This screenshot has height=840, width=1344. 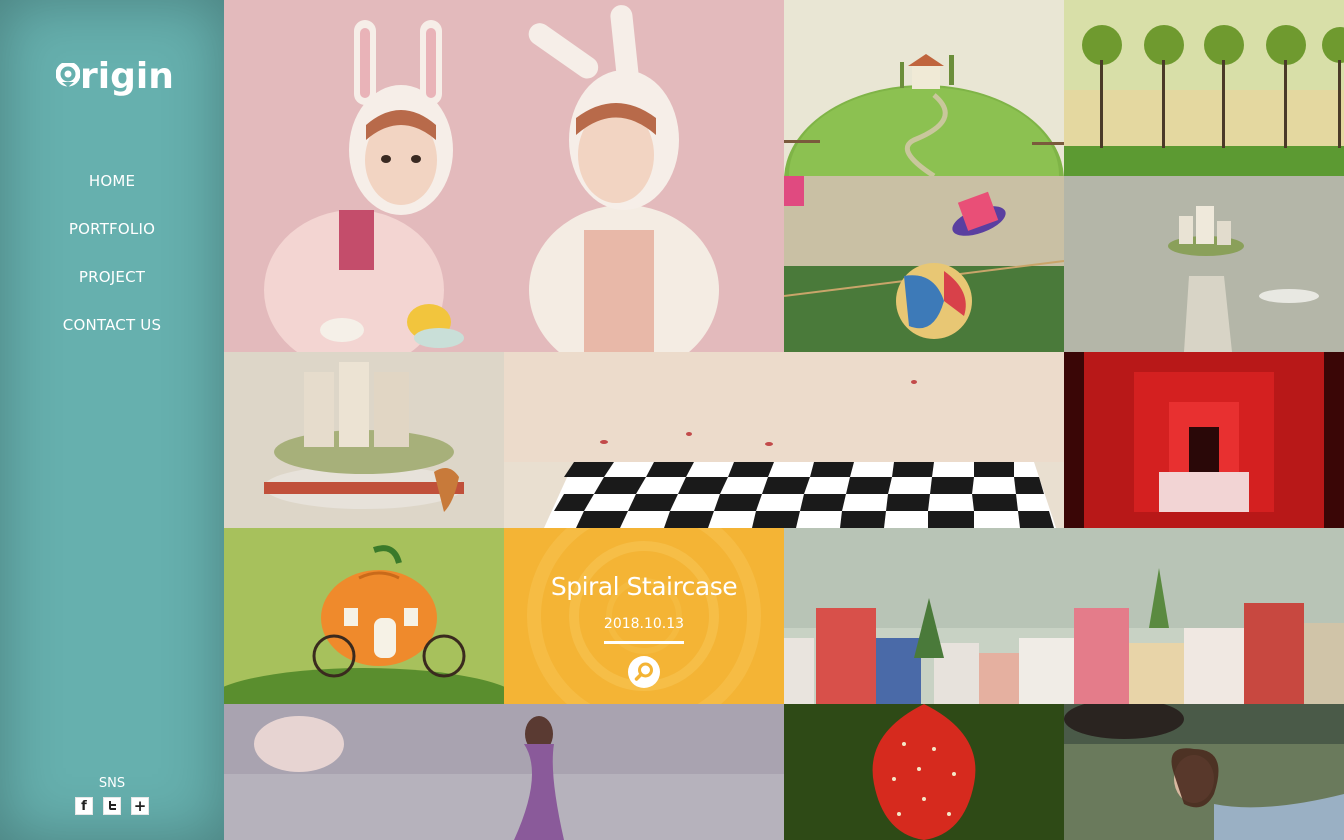 I want to click on nav-item-portfolio: PORTFOLIO, so click(x=112, y=244).